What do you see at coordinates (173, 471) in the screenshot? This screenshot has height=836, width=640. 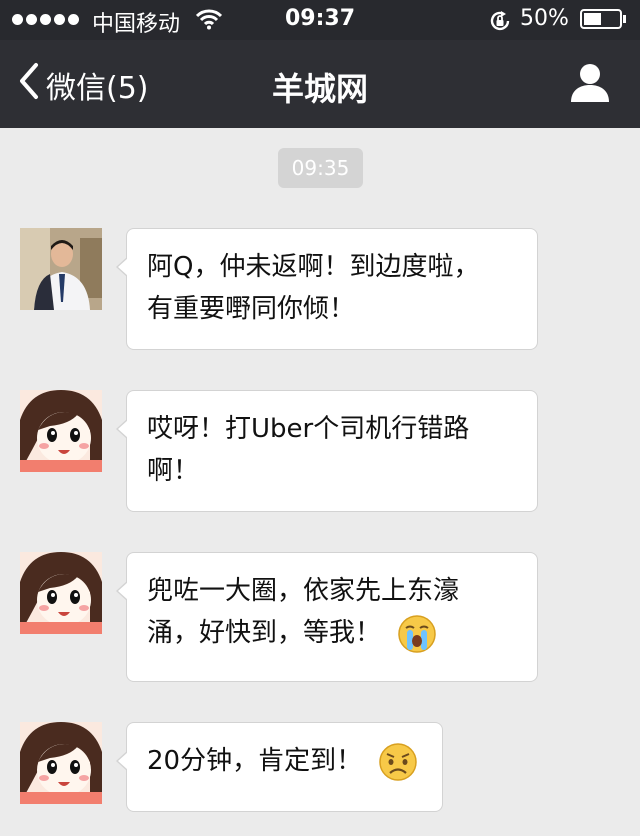 I see `message-line: 啊！` at bounding box center [173, 471].